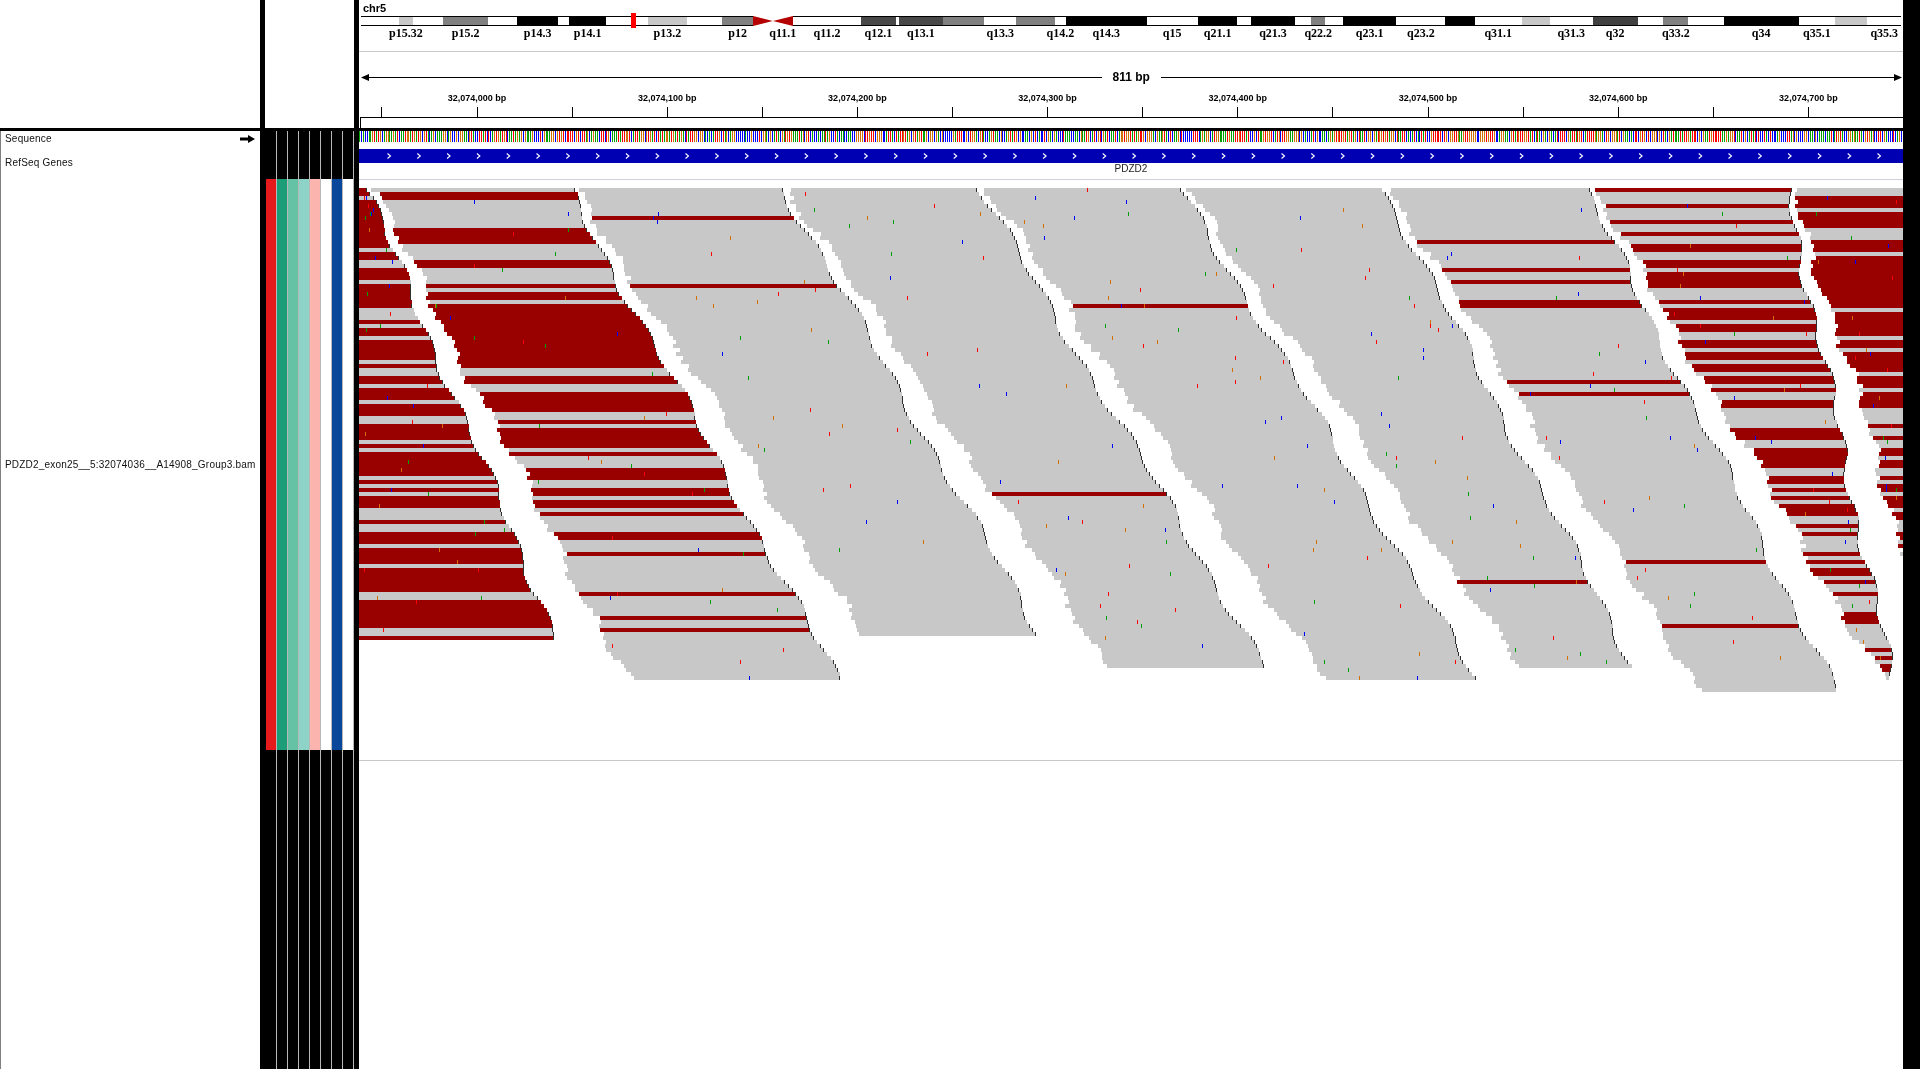  Describe the element at coordinates (827, 33) in the screenshot. I see `band-label: q11.2` at that location.